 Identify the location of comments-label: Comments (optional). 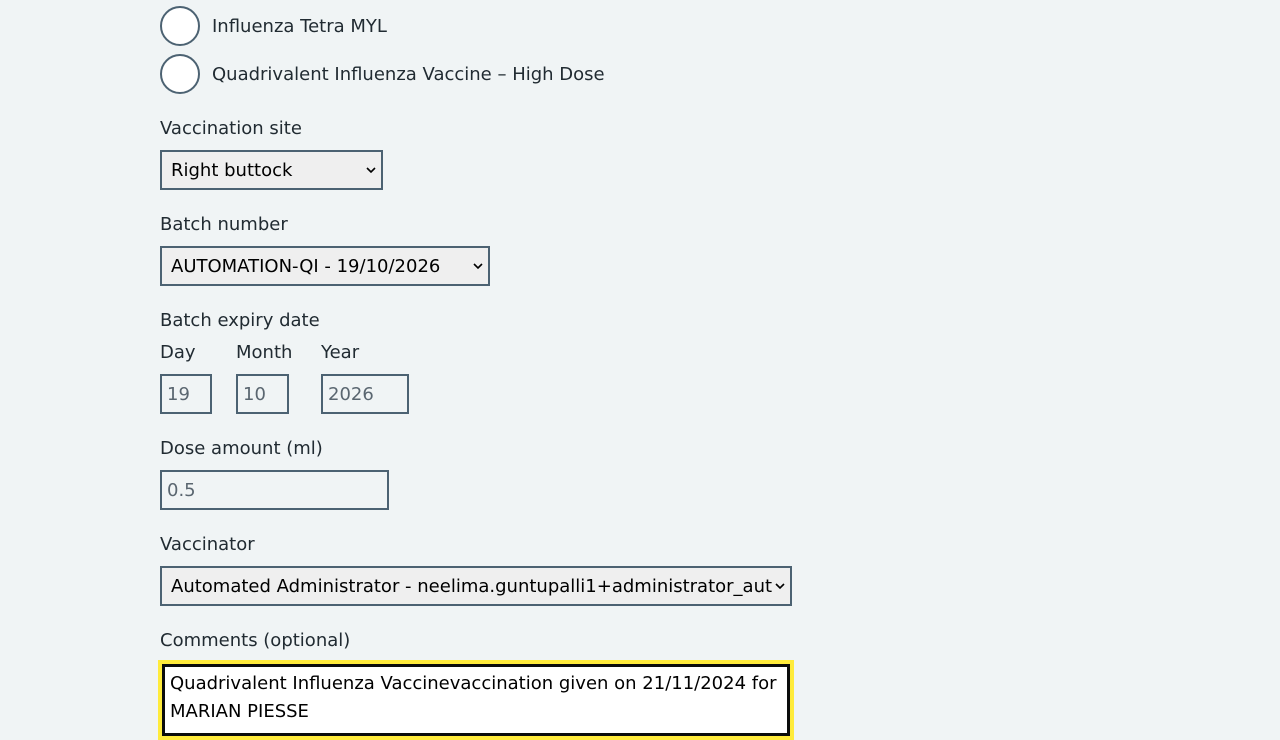
(255, 640).